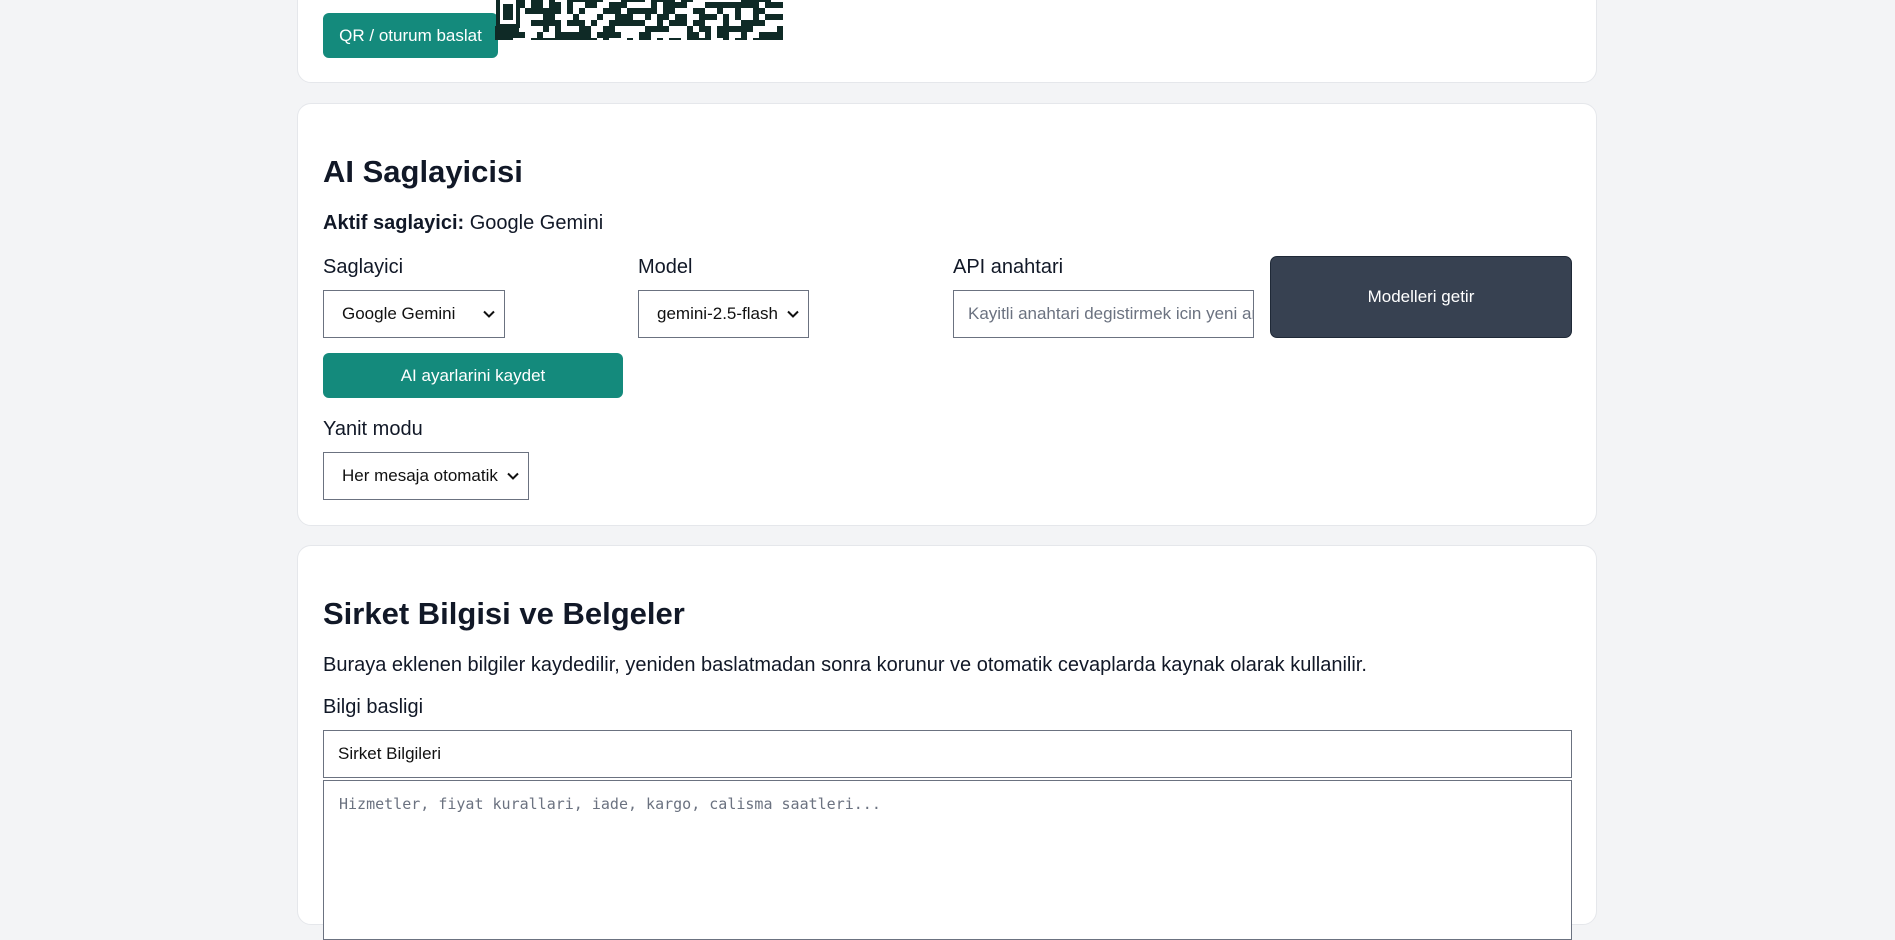  What do you see at coordinates (1008, 267) in the screenshot?
I see `api-key-label: API anahtari` at bounding box center [1008, 267].